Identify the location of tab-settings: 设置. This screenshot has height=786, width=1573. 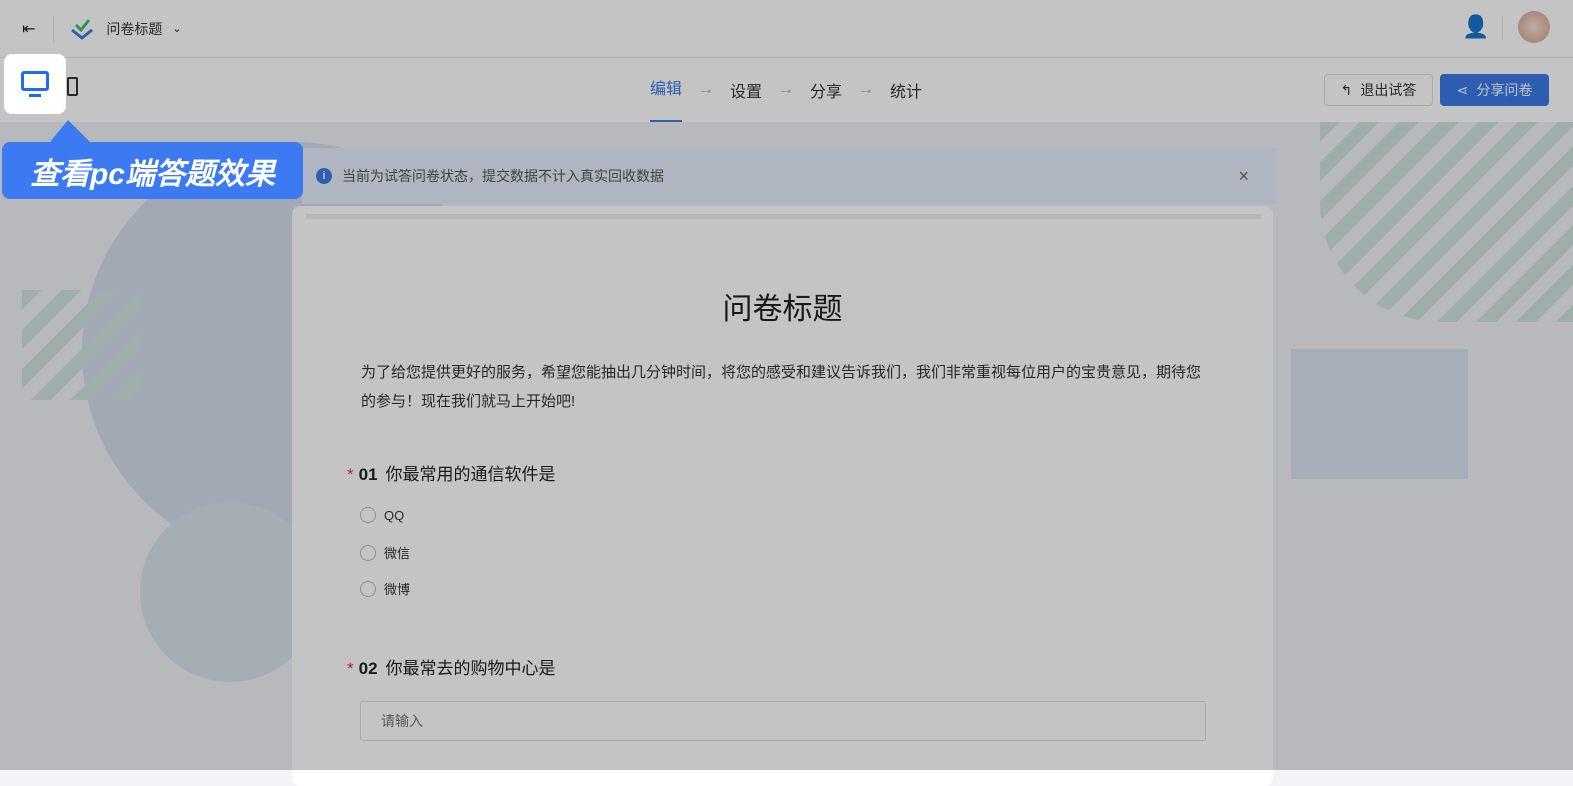
(746, 90).